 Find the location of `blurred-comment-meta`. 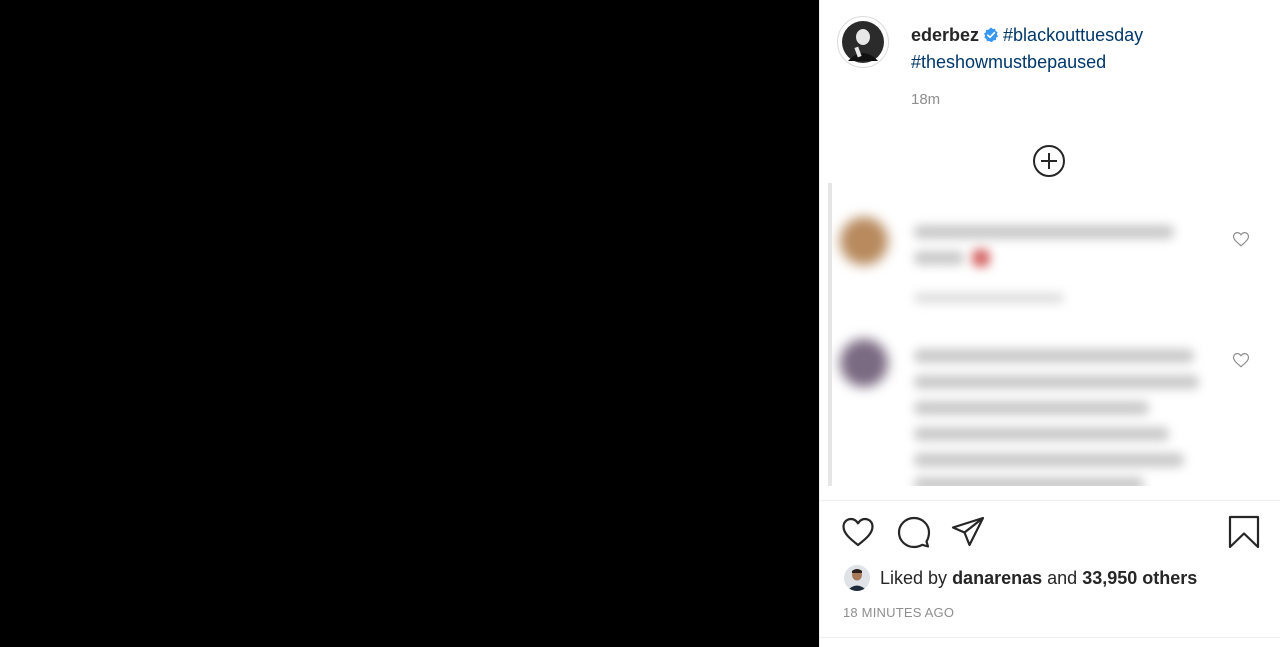

blurred-comment-meta is located at coordinates (989, 298).